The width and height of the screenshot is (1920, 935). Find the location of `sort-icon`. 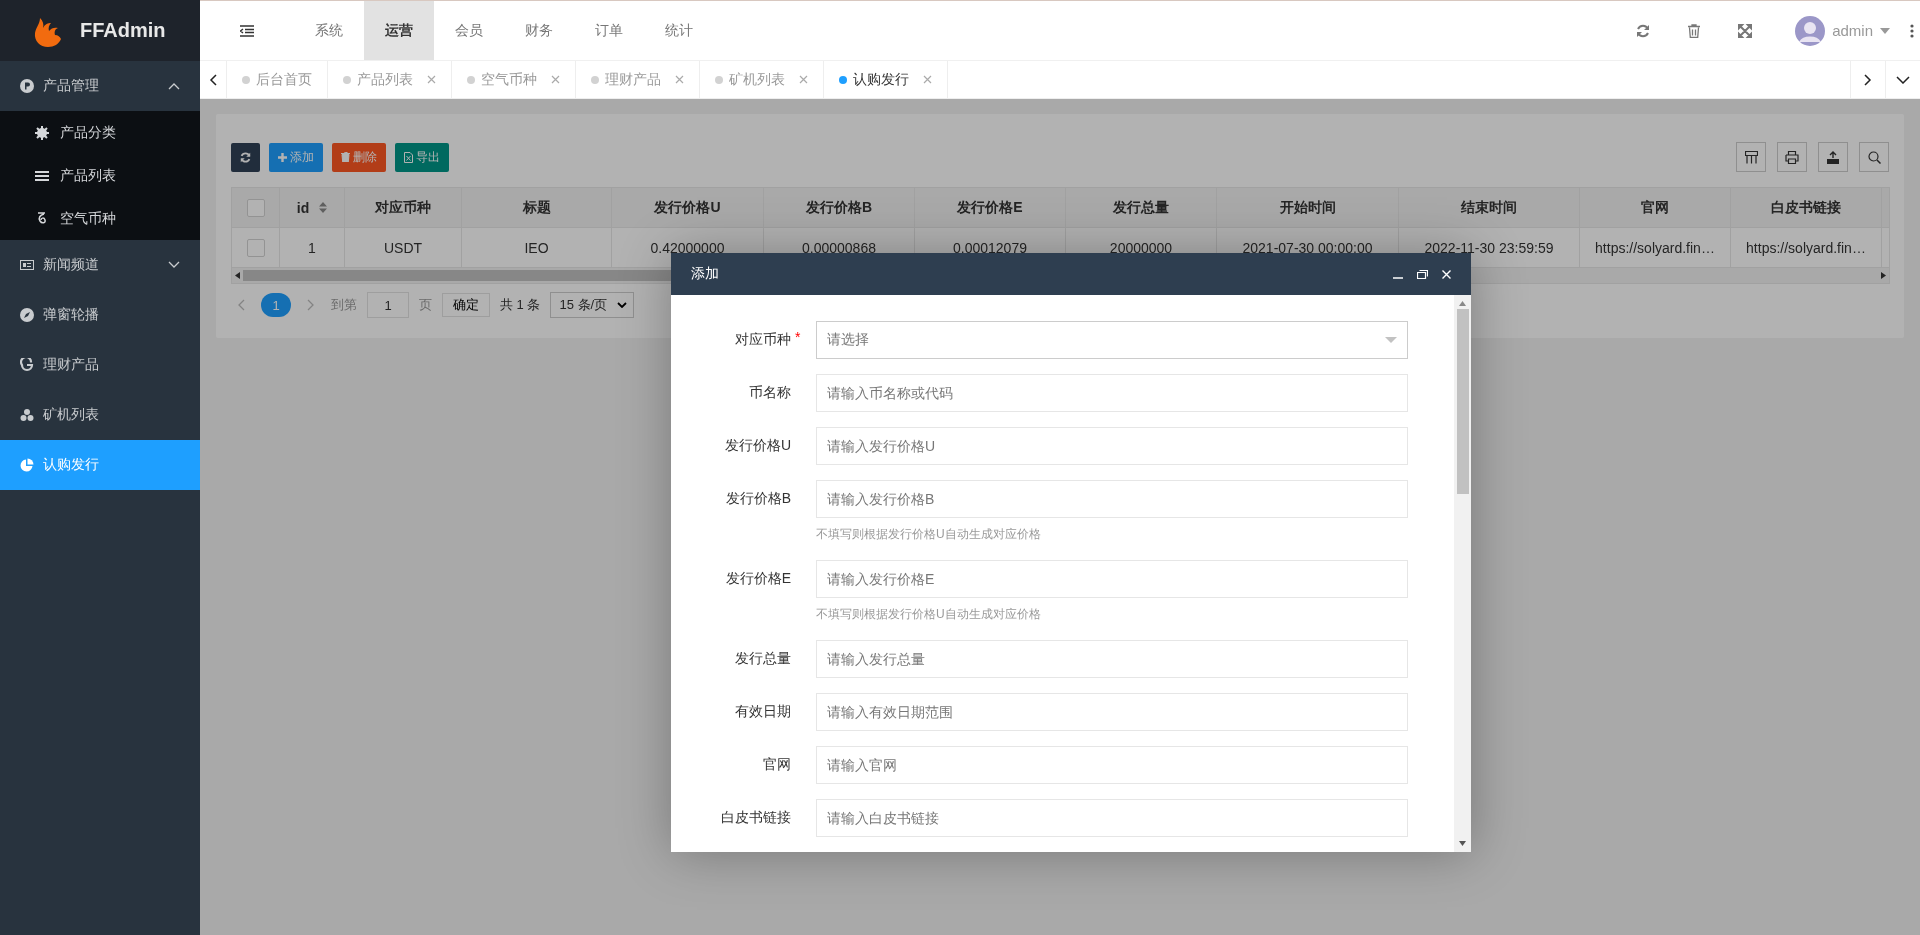

sort-icon is located at coordinates (323, 207).